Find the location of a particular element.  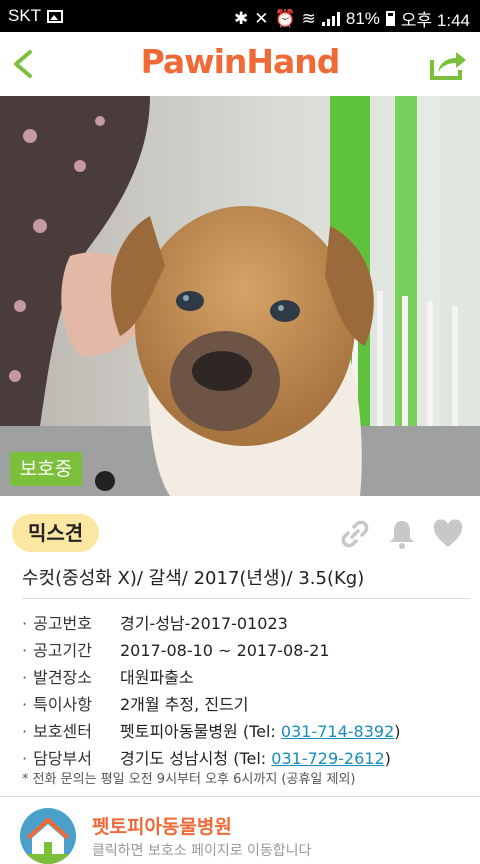

shelter-subtitle: 클릭하면 보호소 페이지로 이동합니다 is located at coordinates (202, 851).